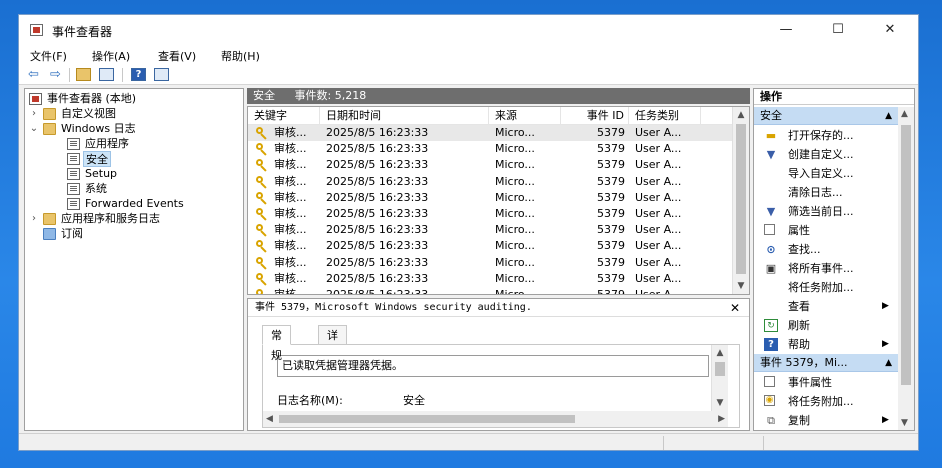 The height and width of the screenshot is (468, 942). I want to click on column-header-keywords: 关键字, so click(284, 116).